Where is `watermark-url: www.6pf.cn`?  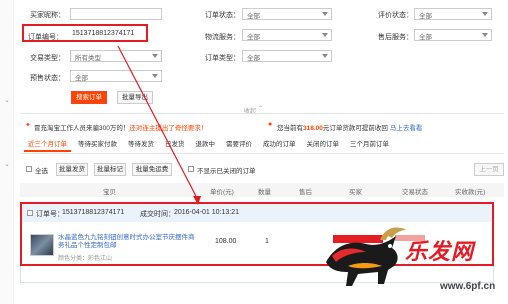 watermark-url: www.6pf.cn is located at coordinates (468, 286).